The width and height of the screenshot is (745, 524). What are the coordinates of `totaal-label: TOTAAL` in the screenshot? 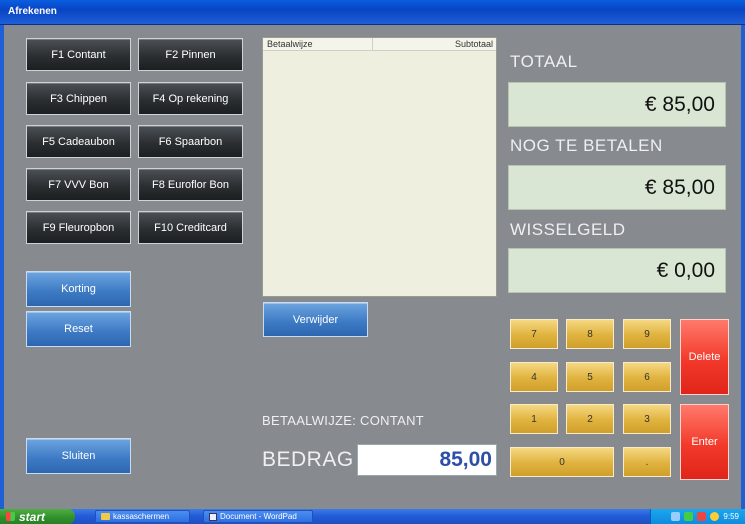 It's located at (544, 61).